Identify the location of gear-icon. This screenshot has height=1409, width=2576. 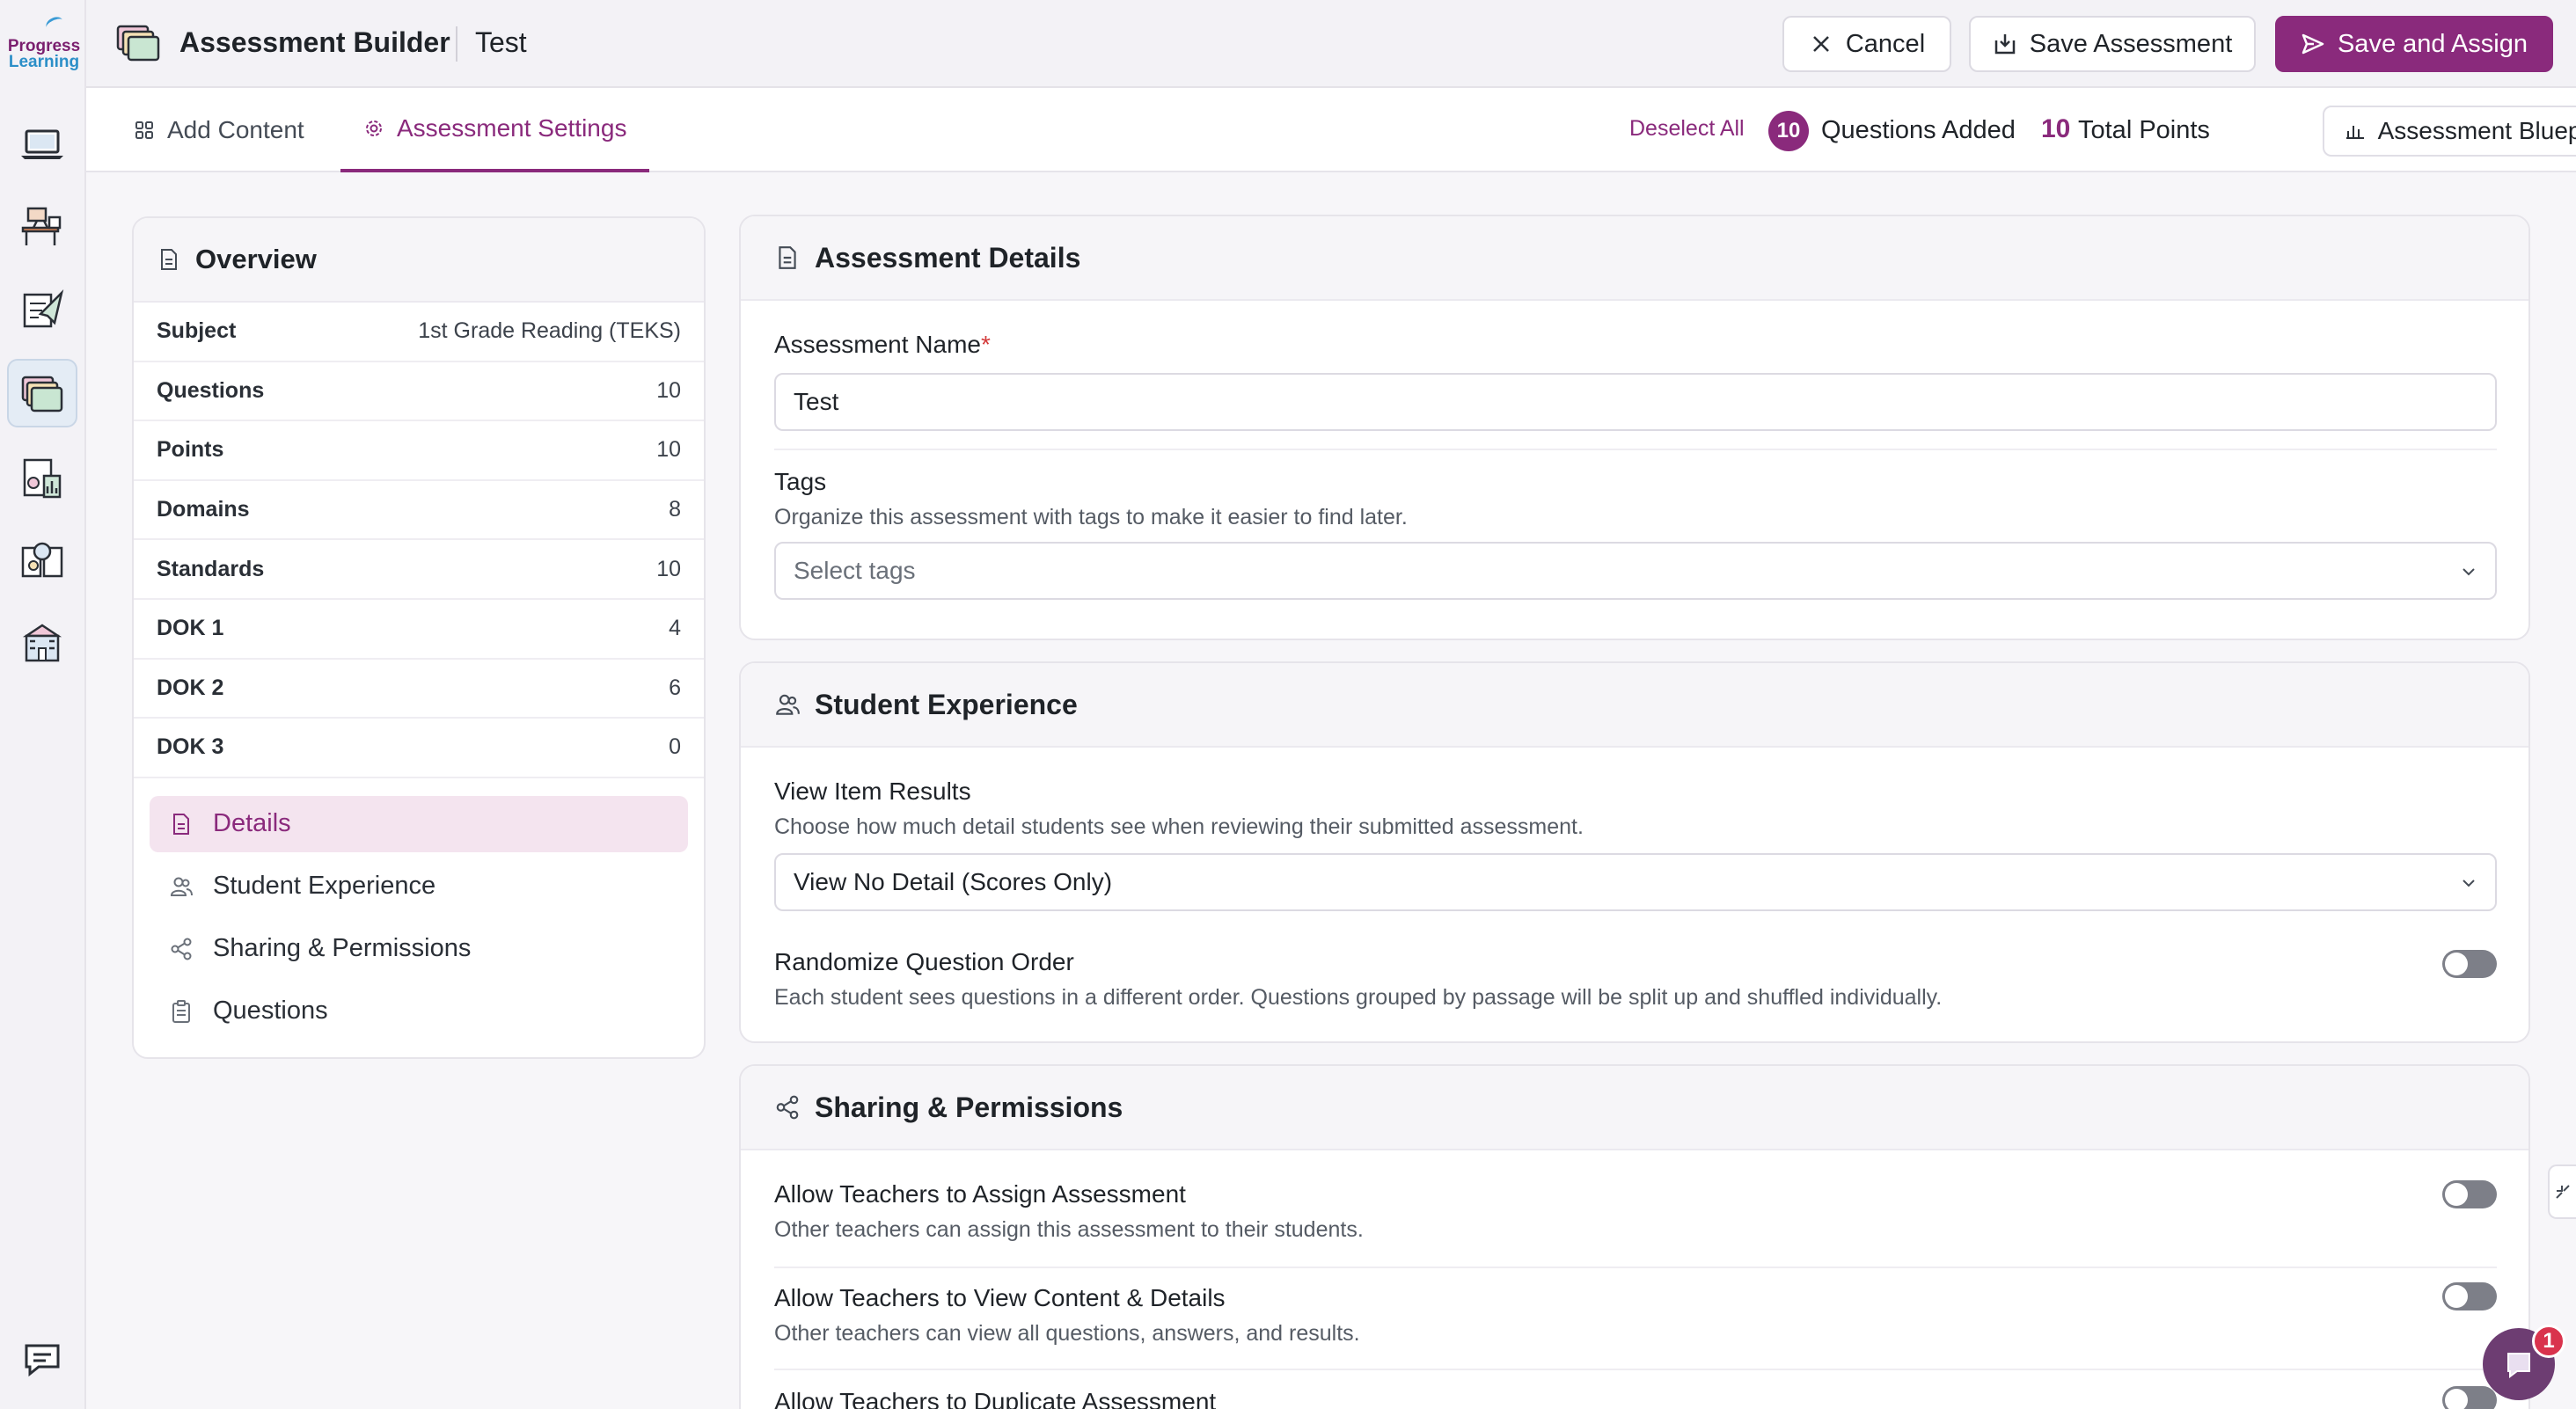
(374, 128).